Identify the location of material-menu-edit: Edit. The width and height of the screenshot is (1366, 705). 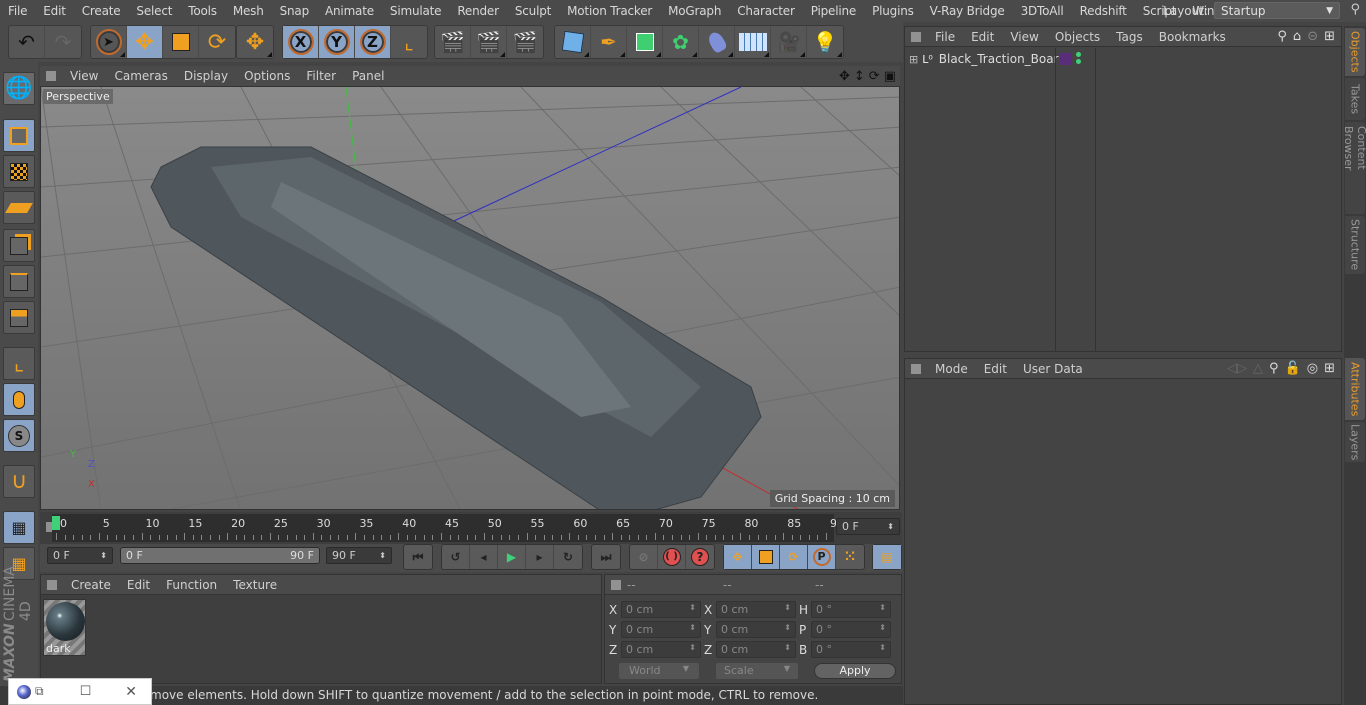
(138, 585).